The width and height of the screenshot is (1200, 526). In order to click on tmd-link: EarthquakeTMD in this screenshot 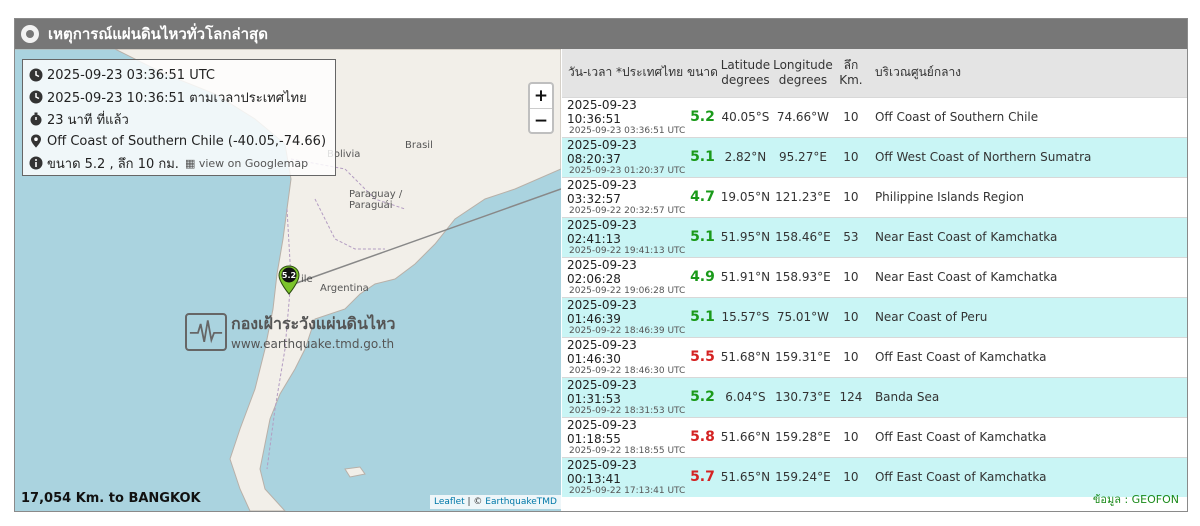, I will do `click(521, 502)`.